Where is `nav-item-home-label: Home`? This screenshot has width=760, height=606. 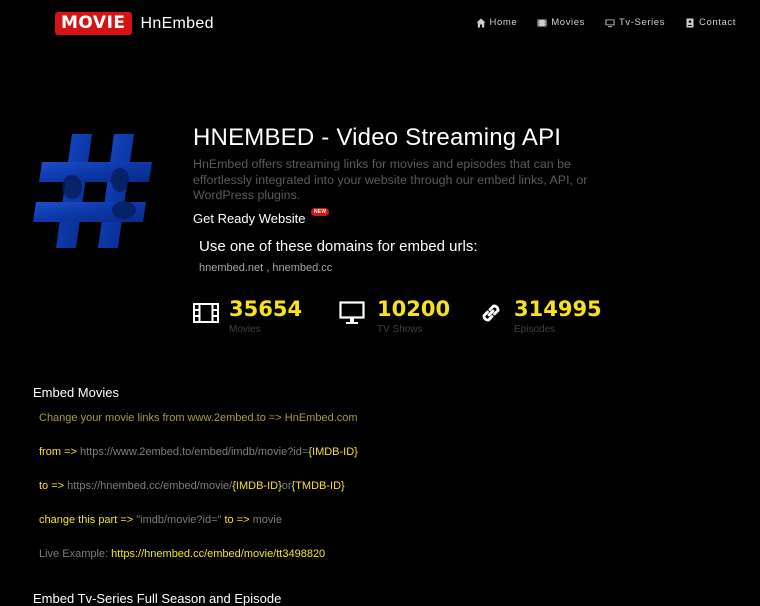
nav-item-home-label: Home is located at coordinates (503, 22).